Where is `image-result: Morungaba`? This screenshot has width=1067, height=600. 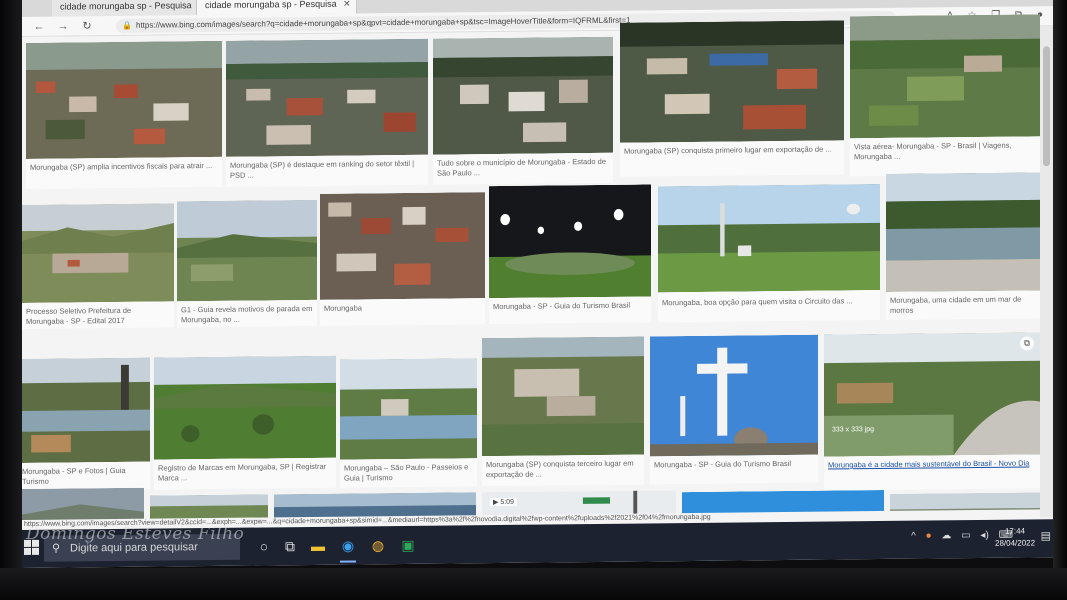 image-result: Morungaba is located at coordinates (402, 259).